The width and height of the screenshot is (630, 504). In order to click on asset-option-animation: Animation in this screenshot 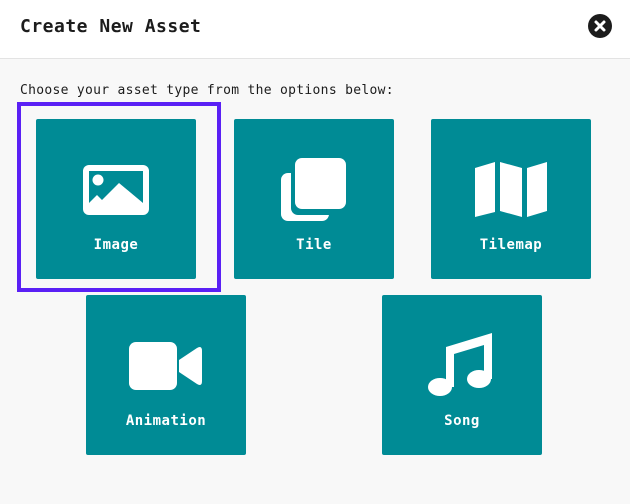, I will do `click(166, 375)`.